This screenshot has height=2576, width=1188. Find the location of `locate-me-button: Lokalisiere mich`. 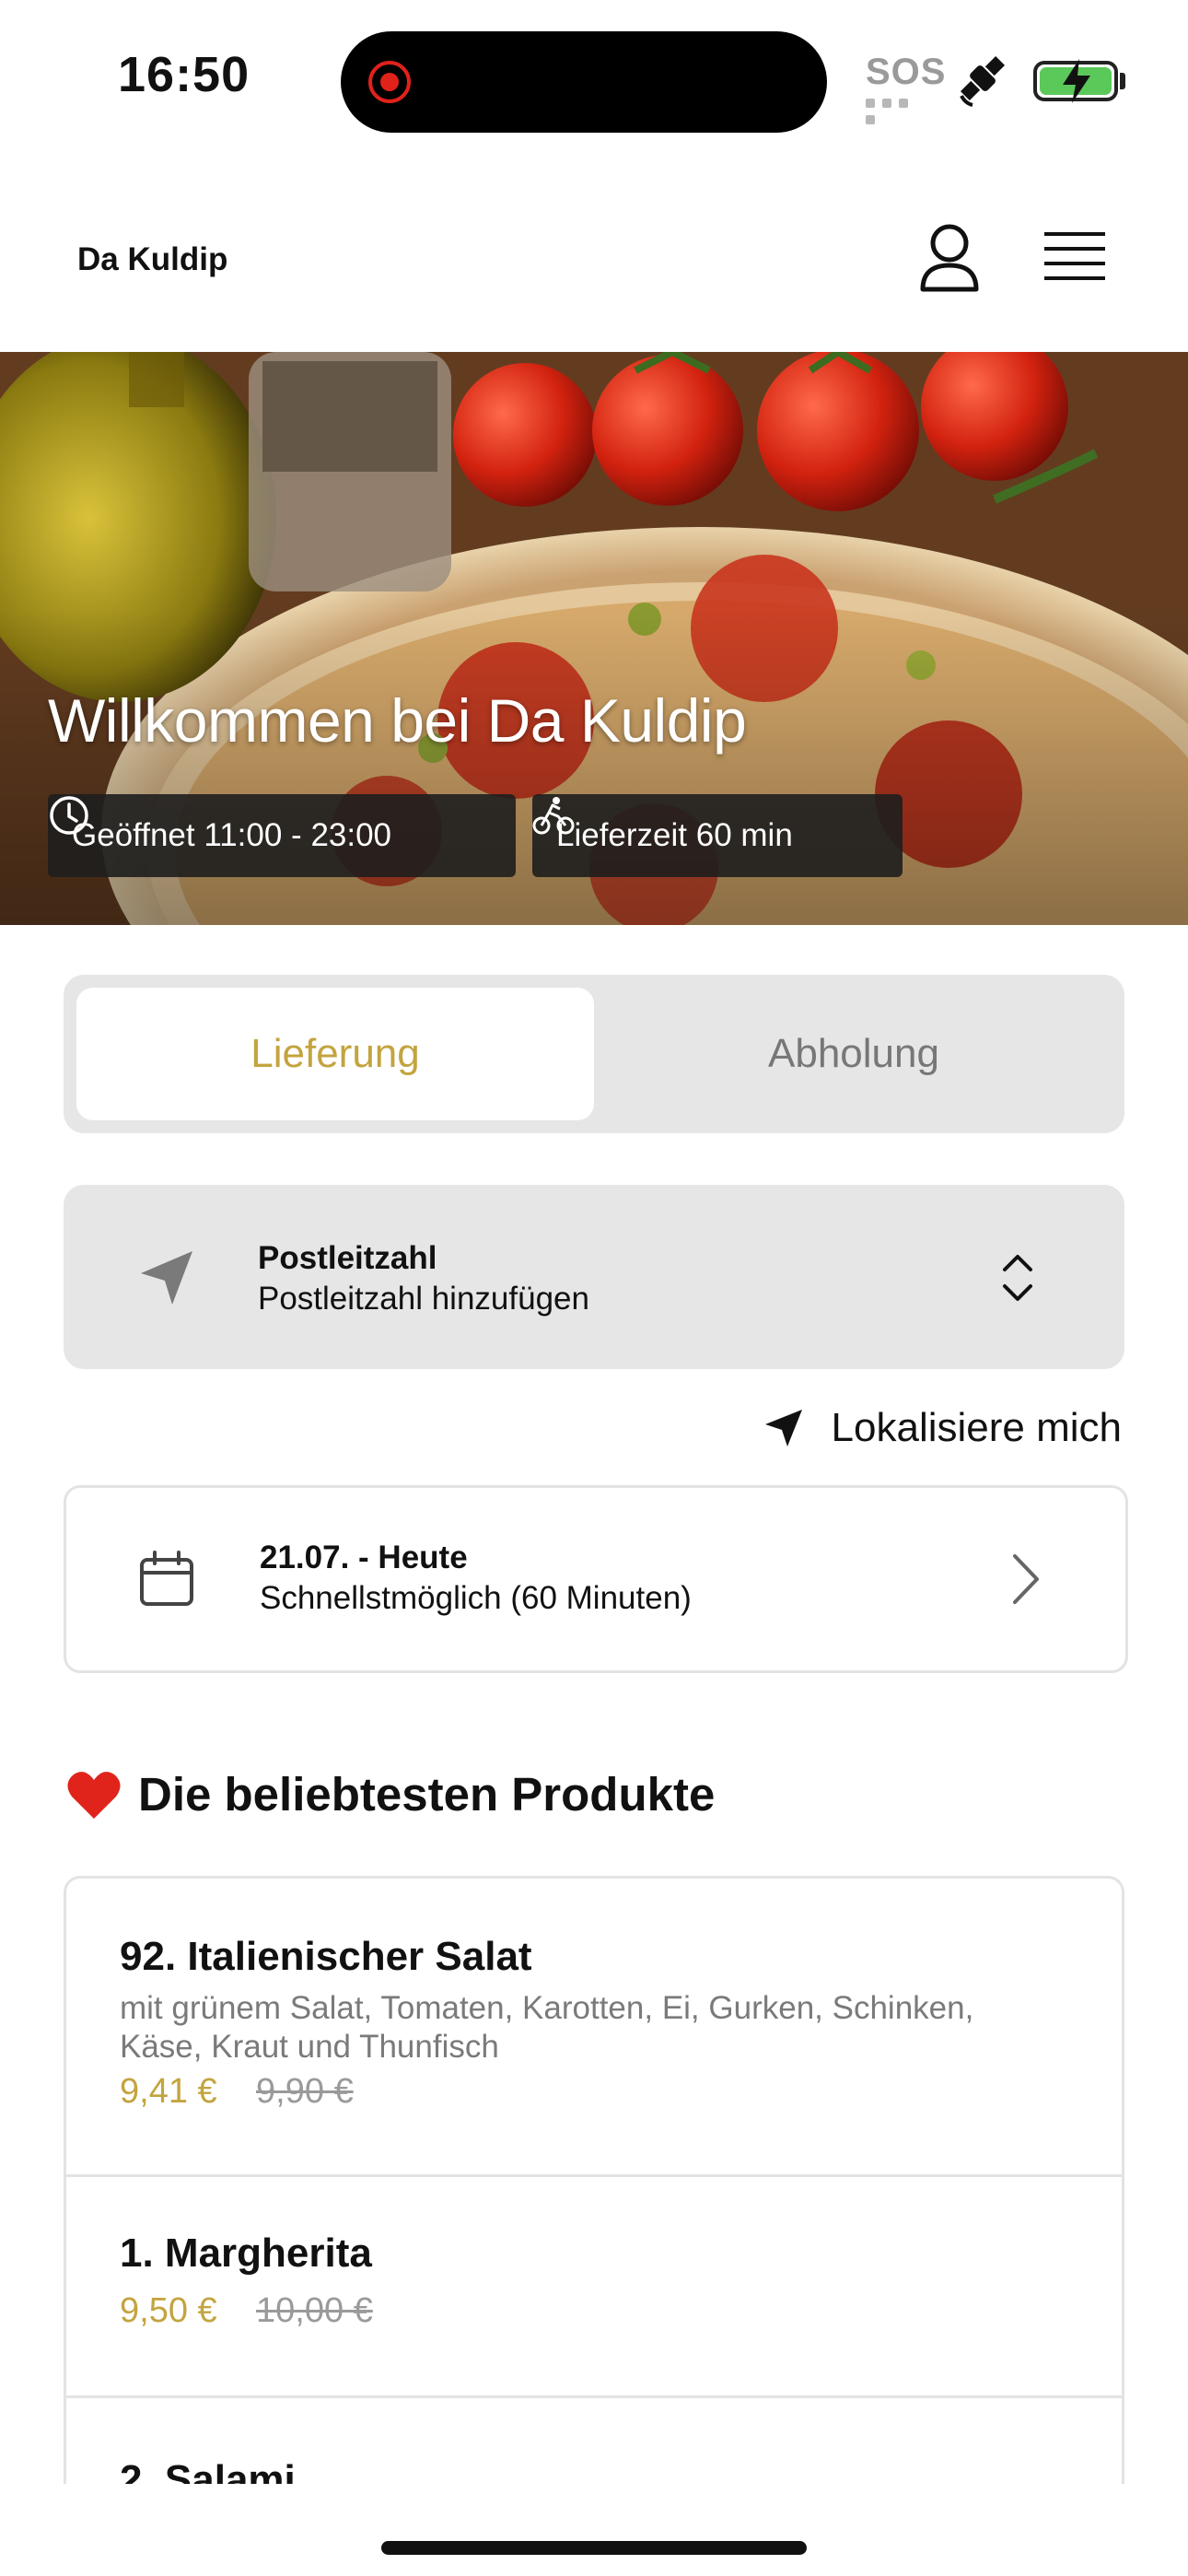

locate-me-button: Lokalisiere mich is located at coordinates (942, 1428).